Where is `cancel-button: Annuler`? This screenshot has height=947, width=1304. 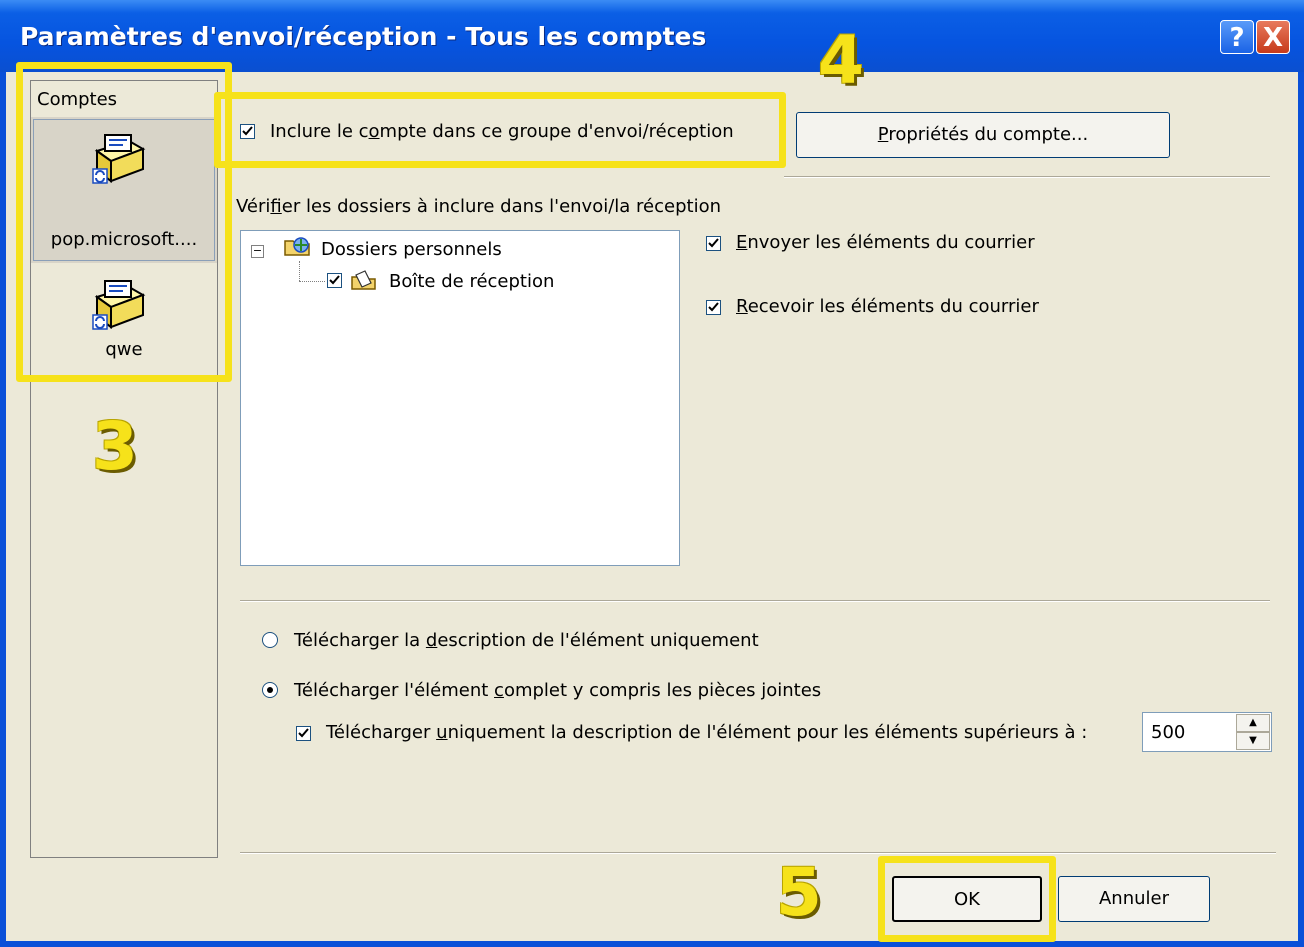 cancel-button: Annuler is located at coordinates (1134, 899).